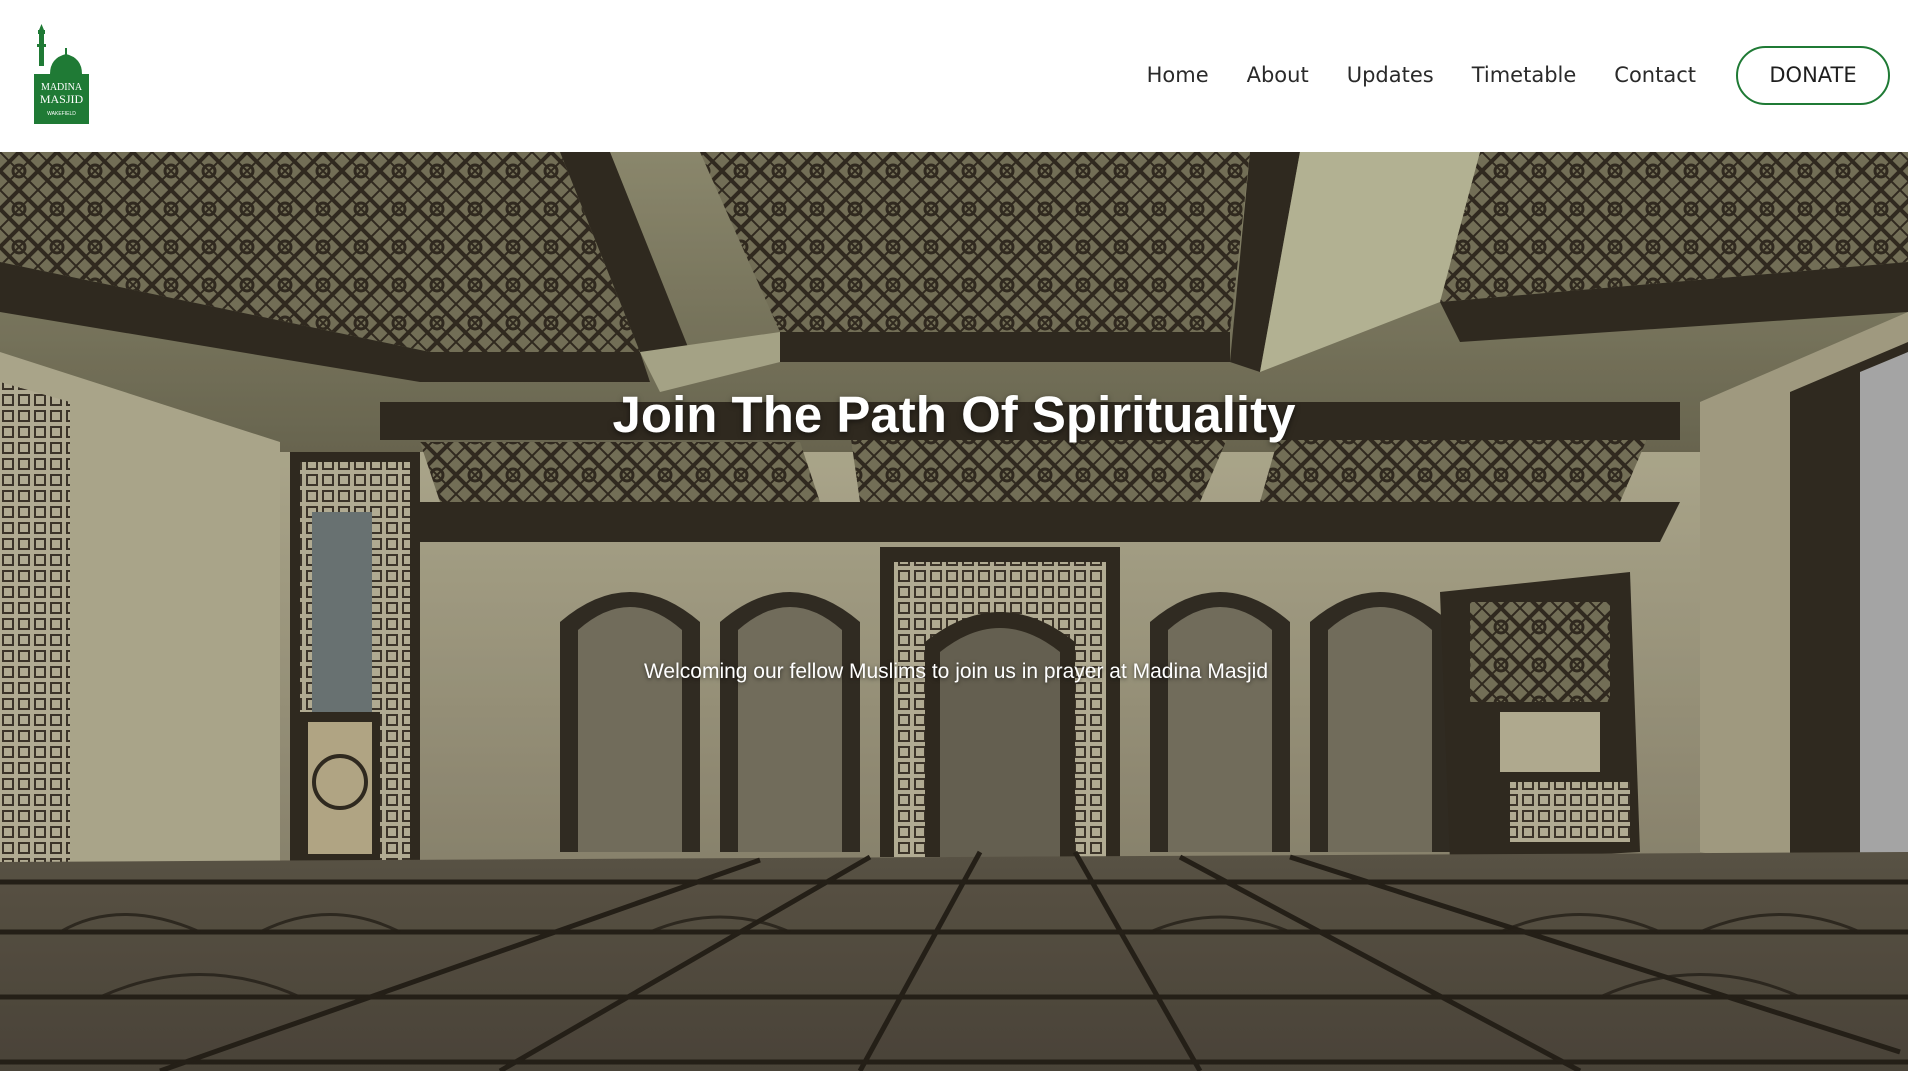 This screenshot has height=1071, width=1908. Describe the element at coordinates (1813, 75) in the screenshot. I see `donate-button: DONATE` at that location.